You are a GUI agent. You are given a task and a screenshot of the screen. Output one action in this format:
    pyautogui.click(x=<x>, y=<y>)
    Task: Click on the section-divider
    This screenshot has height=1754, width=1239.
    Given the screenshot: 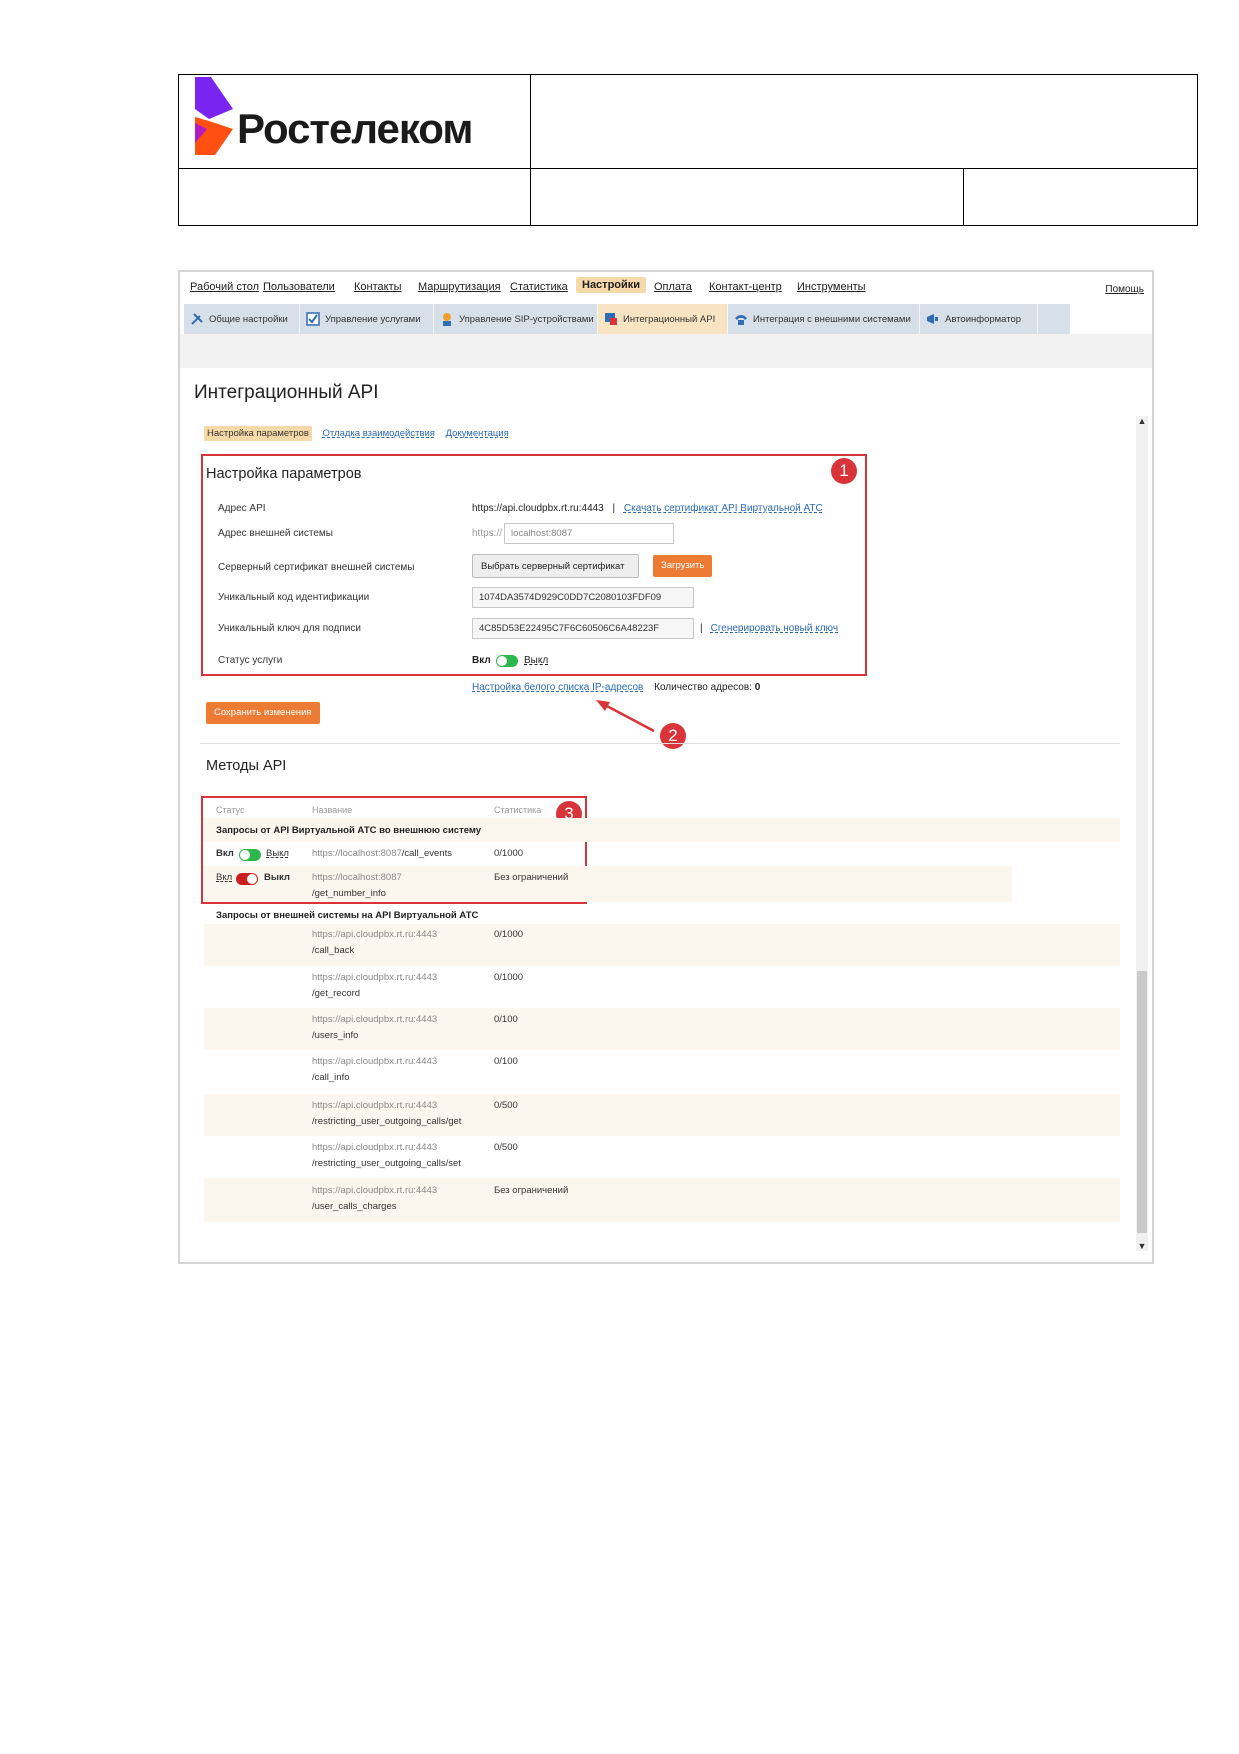 What is the action you would take?
    pyautogui.click(x=660, y=743)
    